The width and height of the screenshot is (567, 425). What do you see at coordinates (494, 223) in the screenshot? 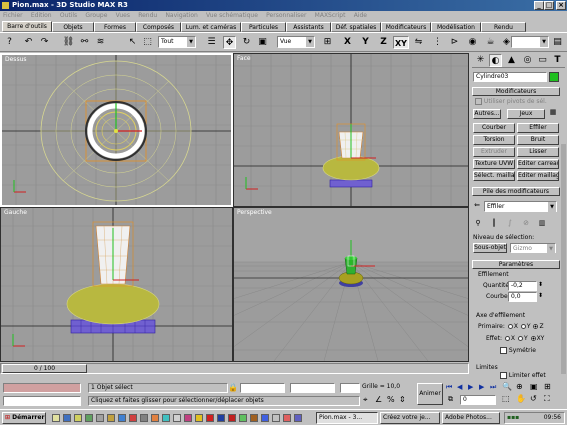
I see `active-inactive-icon: ║` at bounding box center [494, 223].